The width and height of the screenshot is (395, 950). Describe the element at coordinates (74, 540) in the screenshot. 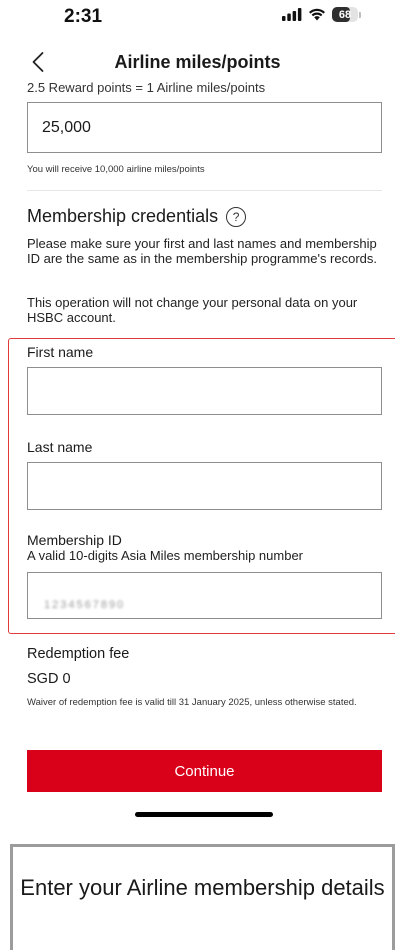

I see `membership-id-label: Membership ID` at that location.